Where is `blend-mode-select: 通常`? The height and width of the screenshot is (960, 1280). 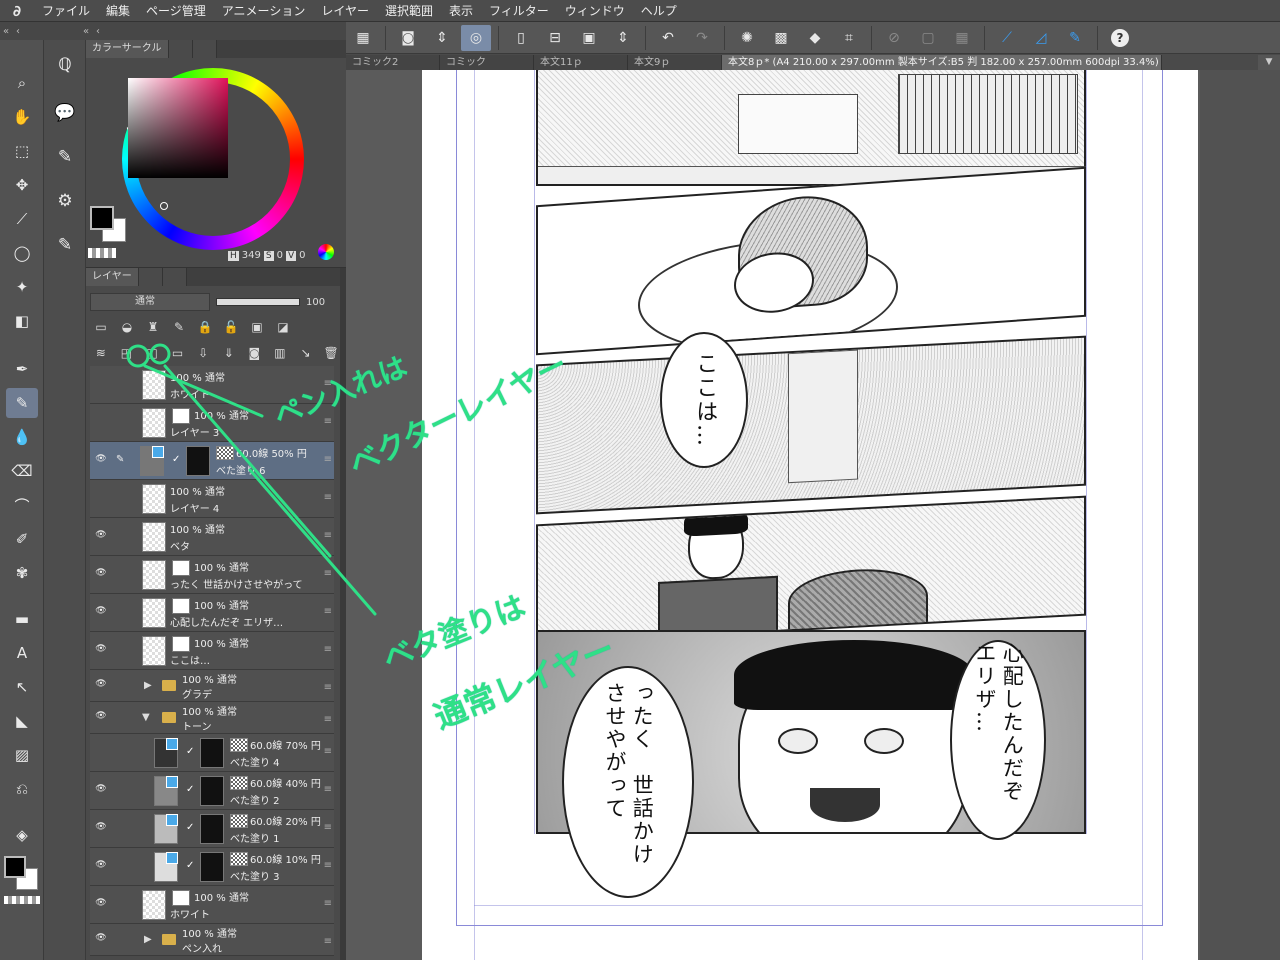
blend-mode-select: 通常 is located at coordinates (150, 302).